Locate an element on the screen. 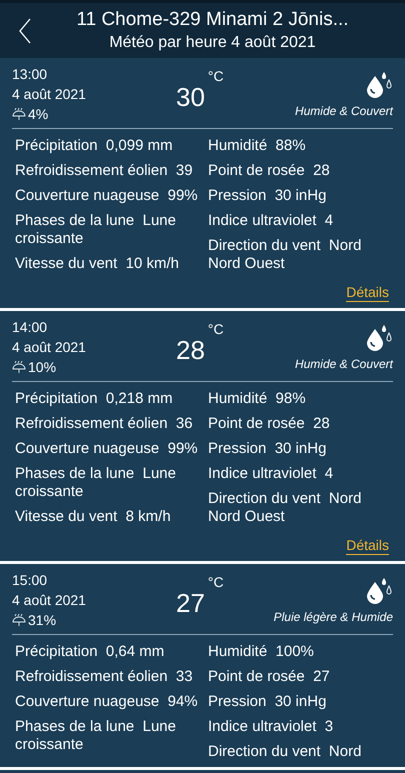 This screenshot has height=773, width=405. temperature-text: 30 is located at coordinates (190, 97).